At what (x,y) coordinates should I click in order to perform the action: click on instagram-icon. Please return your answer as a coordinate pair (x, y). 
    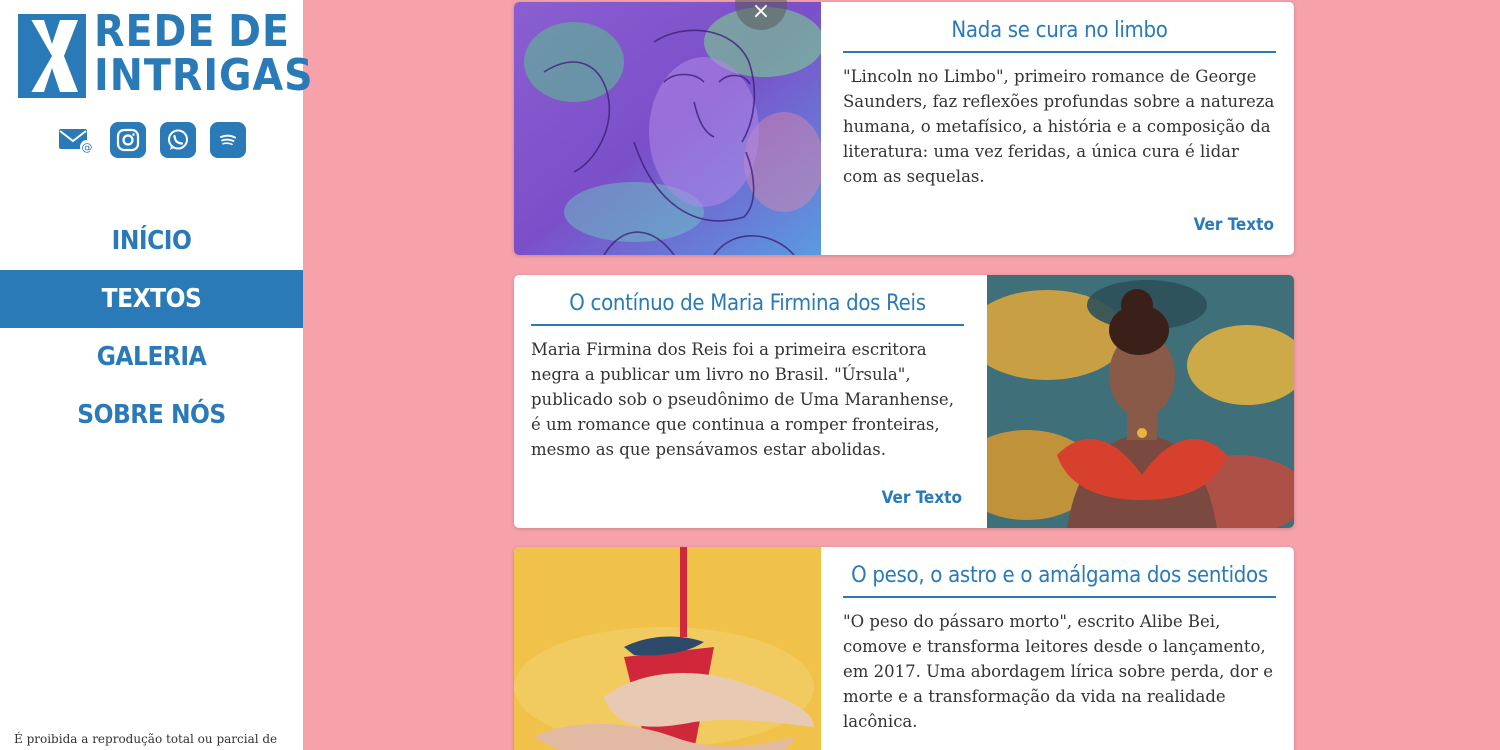
    Looking at the image, I should click on (128, 140).